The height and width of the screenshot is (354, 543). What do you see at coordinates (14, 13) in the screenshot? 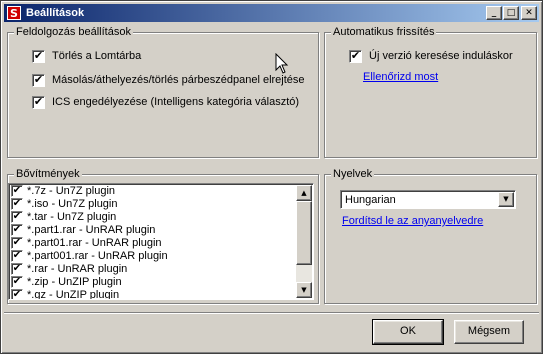
I see `app-logo-icon: S` at bounding box center [14, 13].